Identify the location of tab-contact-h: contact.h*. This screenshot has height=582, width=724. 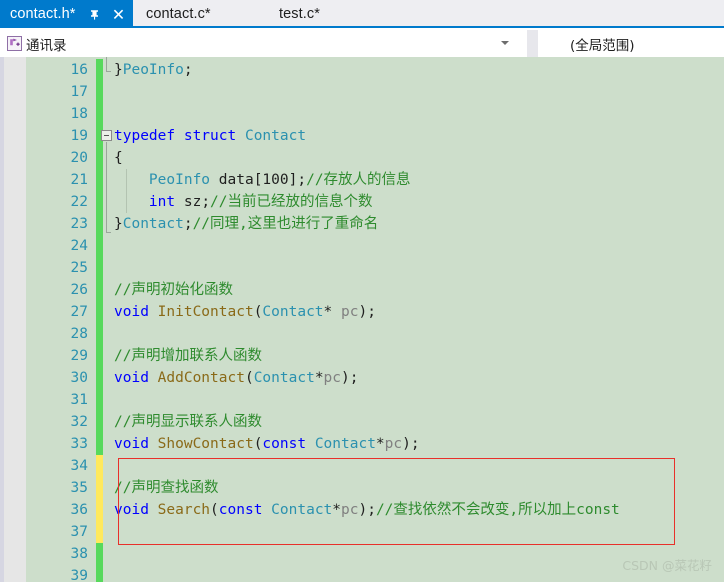
(66, 14).